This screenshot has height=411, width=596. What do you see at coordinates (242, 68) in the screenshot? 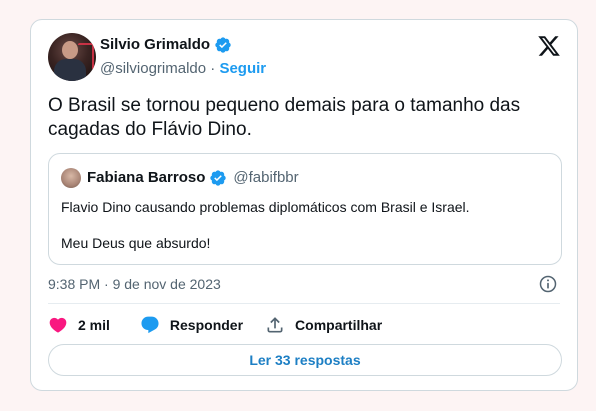
I see `follow-button: Seguir` at bounding box center [242, 68].